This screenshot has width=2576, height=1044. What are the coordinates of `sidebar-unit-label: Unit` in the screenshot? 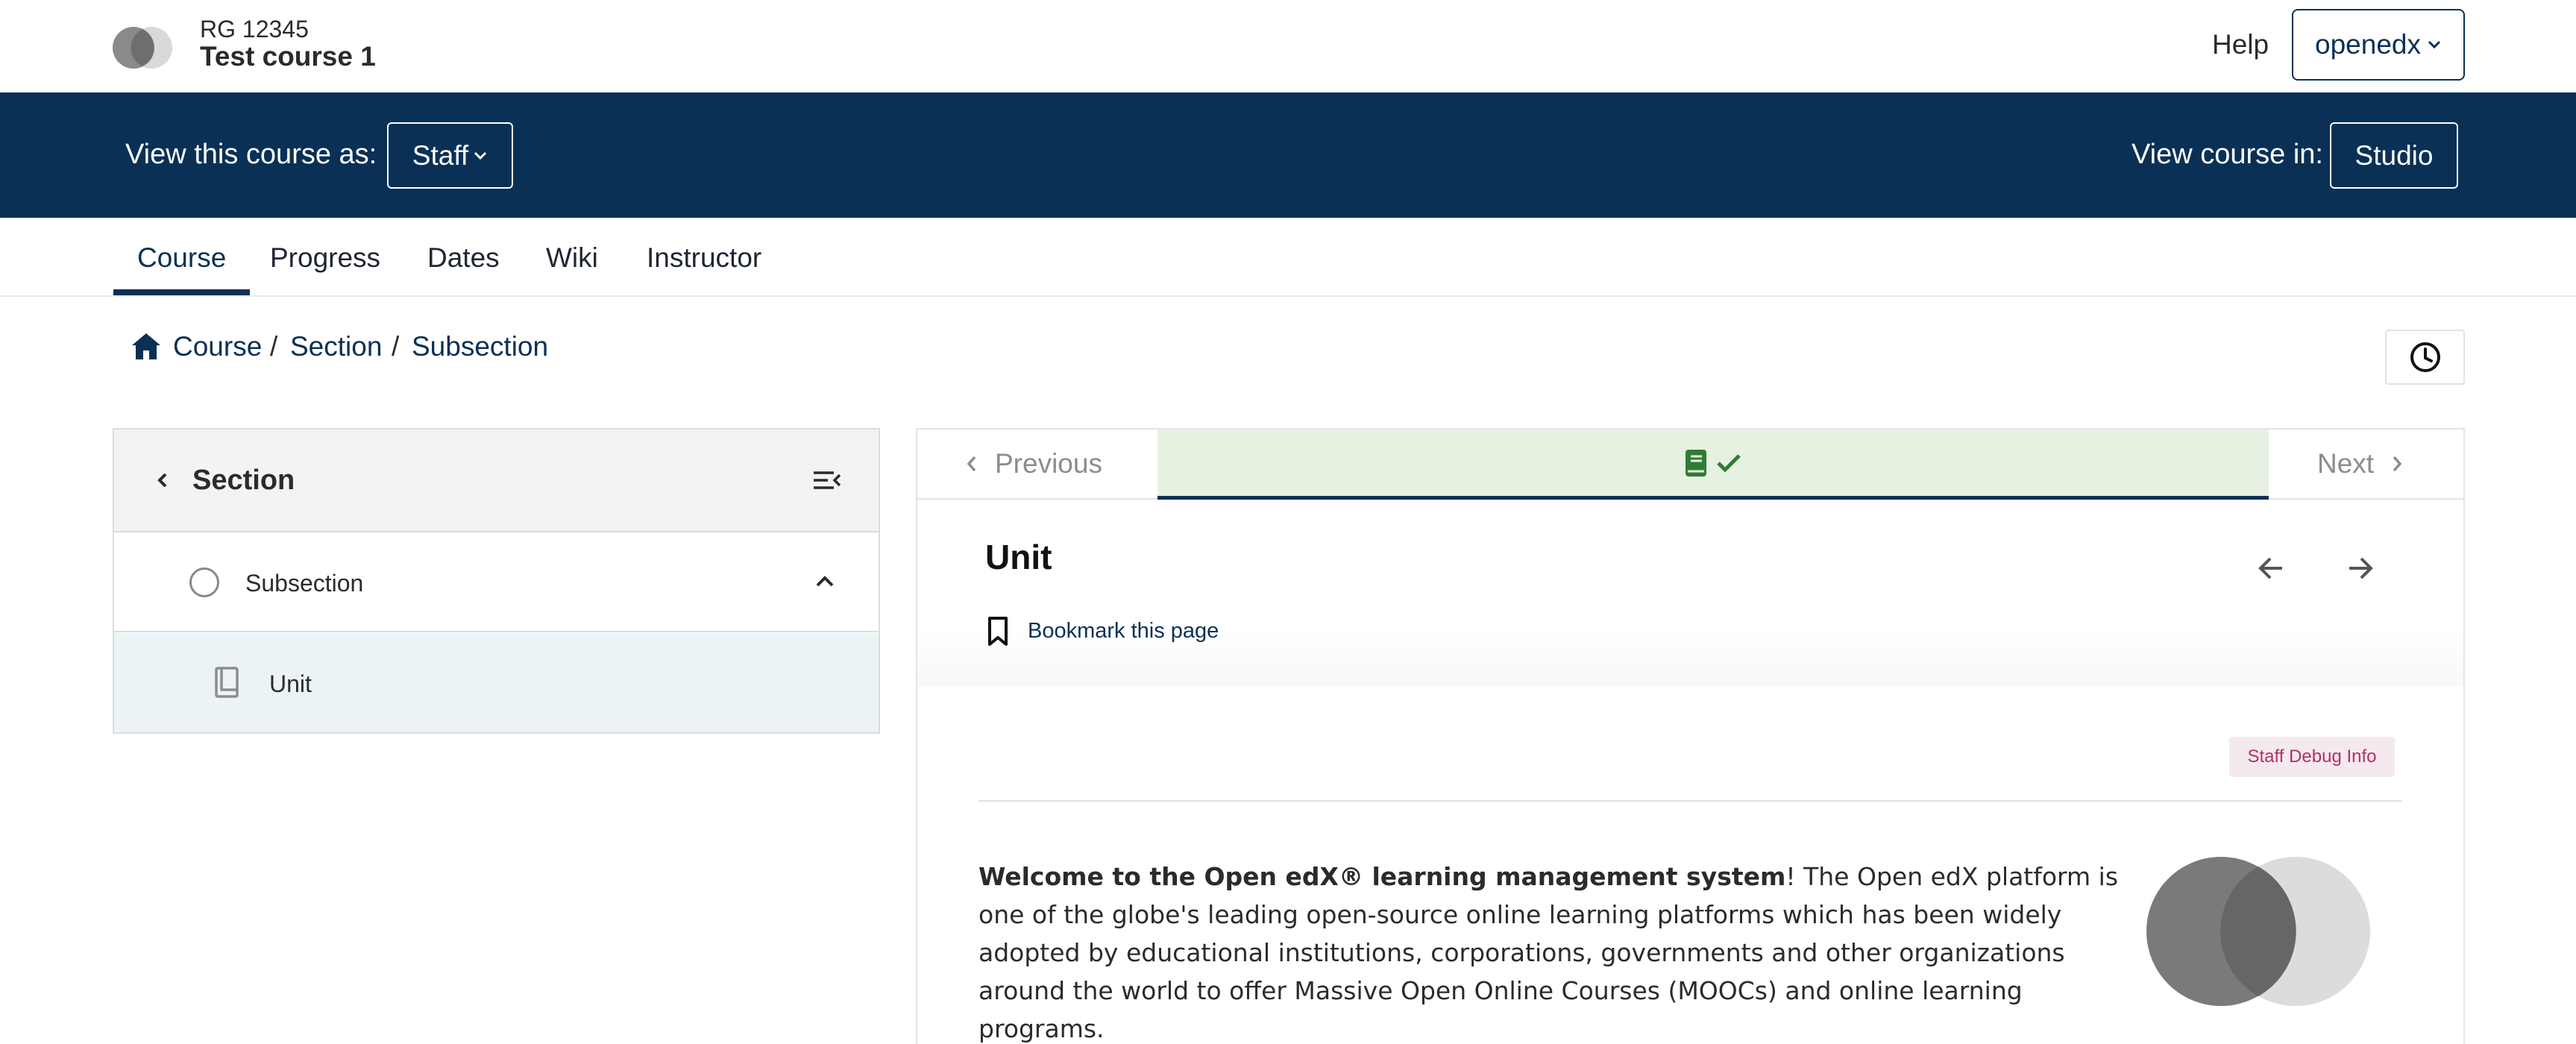 It's located at (290, 684).